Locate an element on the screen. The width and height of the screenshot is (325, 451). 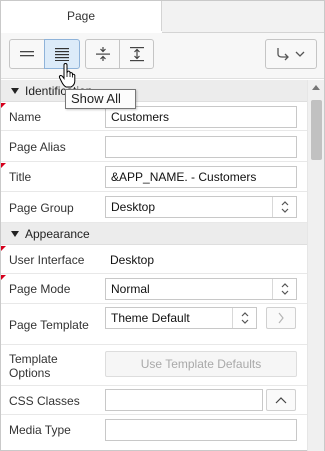
chevron-right-icon is located at coordinates (281, 318).